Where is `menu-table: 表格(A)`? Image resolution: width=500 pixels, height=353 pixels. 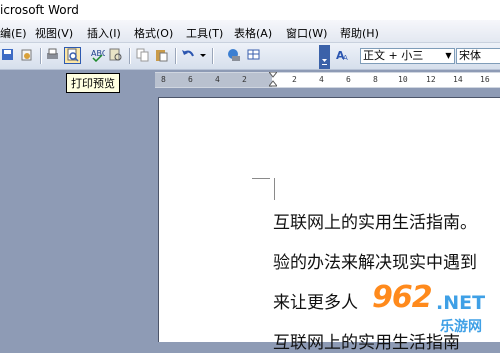 menu-table: 表格(A) is located at coordinates (253, 33).